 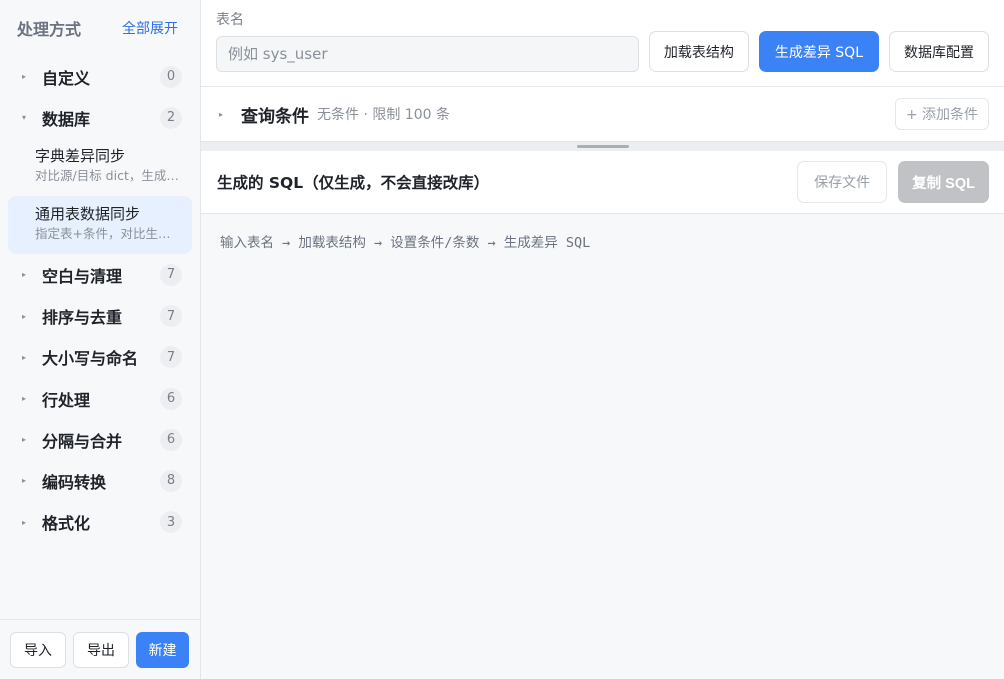 I want to click on category-split-merge: ▸ 分隔与合并 6, so click(x=100, y=439).